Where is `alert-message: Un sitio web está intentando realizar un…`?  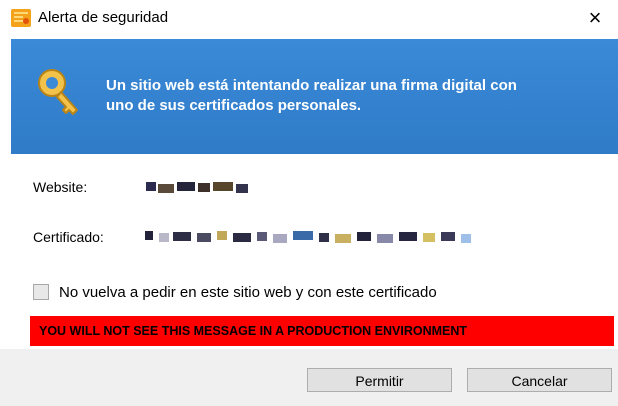
alert-message: Un sitio web está intentando realizar un… is located at coordinates (356, 96).